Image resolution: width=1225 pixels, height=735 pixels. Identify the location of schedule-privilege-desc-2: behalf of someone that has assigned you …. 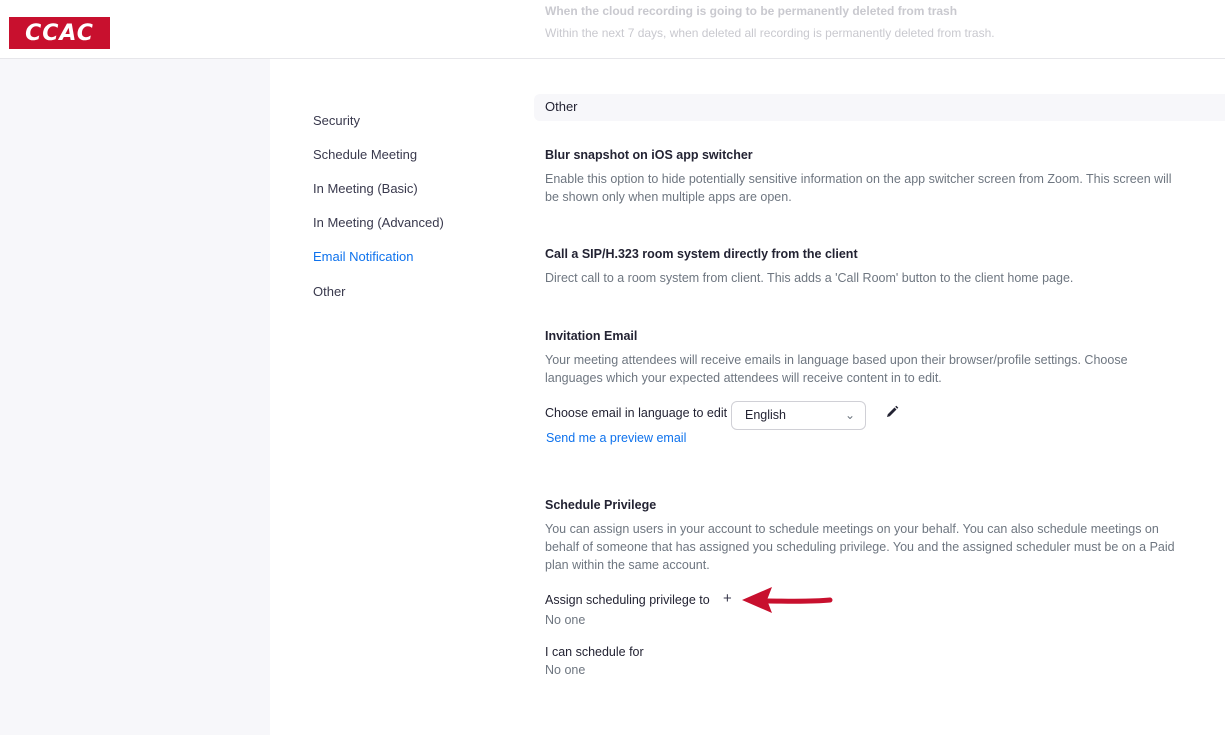
(860, 547).